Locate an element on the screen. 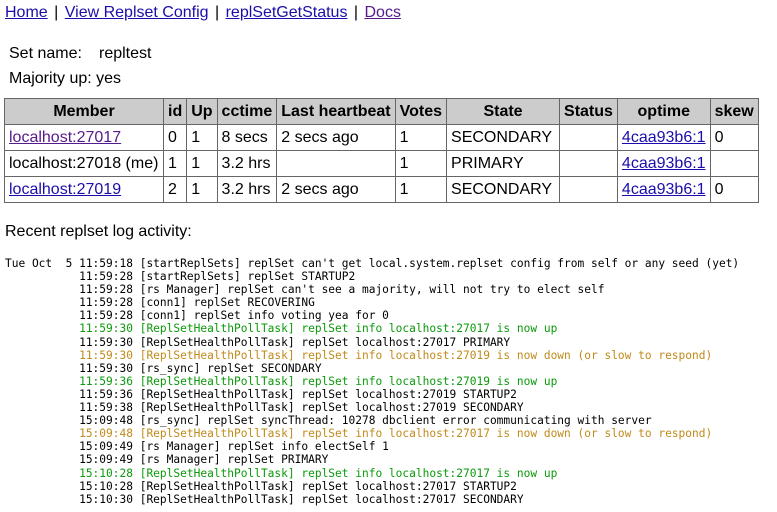 This screenshot has height=512, width=777. nav-get-status-link: replSetGetStatus is located at coordinates (287, 12).